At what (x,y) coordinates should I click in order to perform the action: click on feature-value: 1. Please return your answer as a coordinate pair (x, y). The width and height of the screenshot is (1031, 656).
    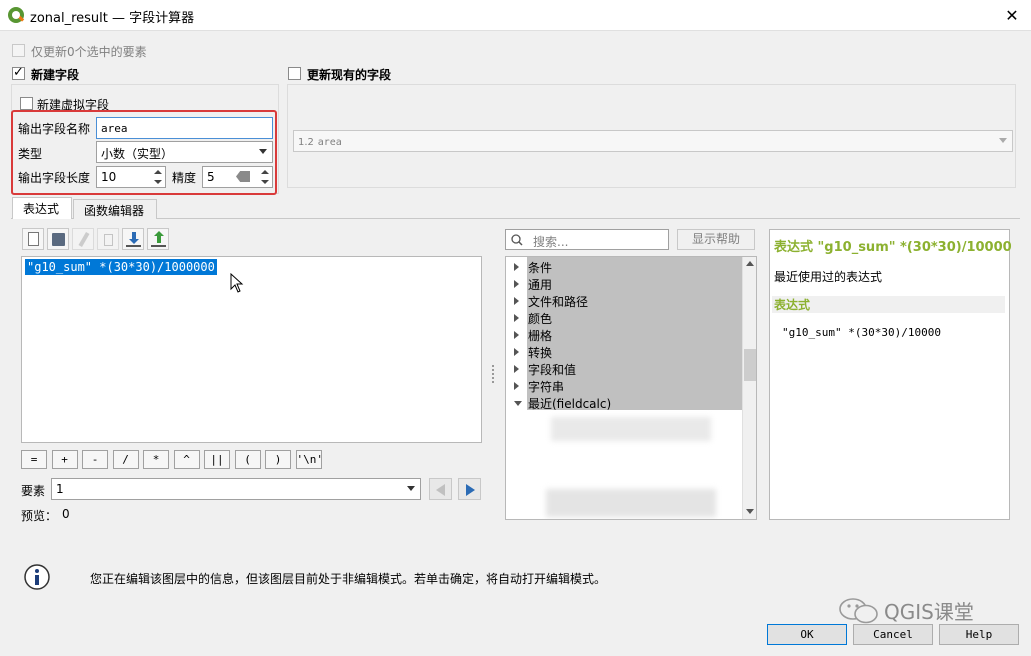
    Looking at the image, I should click on (60, 489).